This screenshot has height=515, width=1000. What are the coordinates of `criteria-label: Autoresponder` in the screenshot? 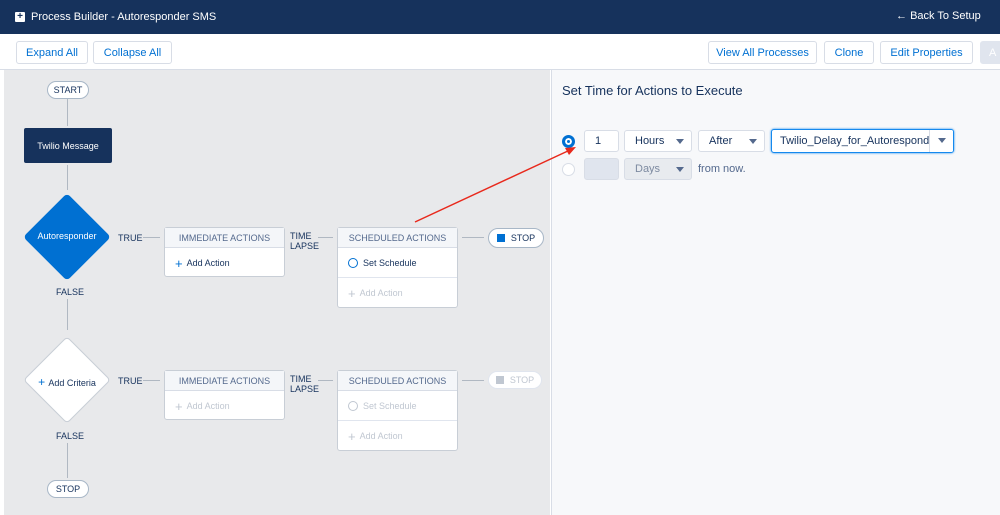 It's located at (67, 236).